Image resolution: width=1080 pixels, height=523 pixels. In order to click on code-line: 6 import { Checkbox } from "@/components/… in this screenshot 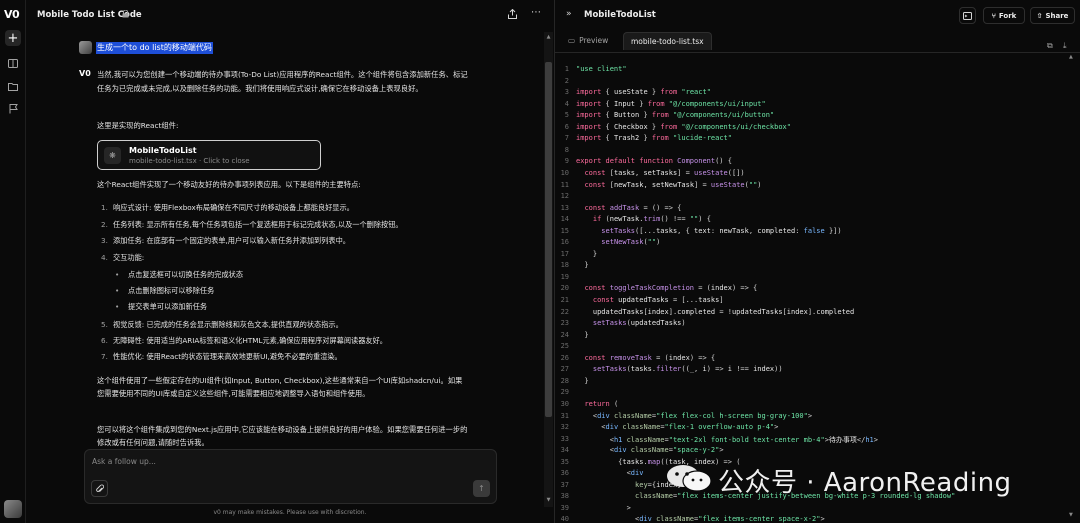, I will do `click(817, 129)`.